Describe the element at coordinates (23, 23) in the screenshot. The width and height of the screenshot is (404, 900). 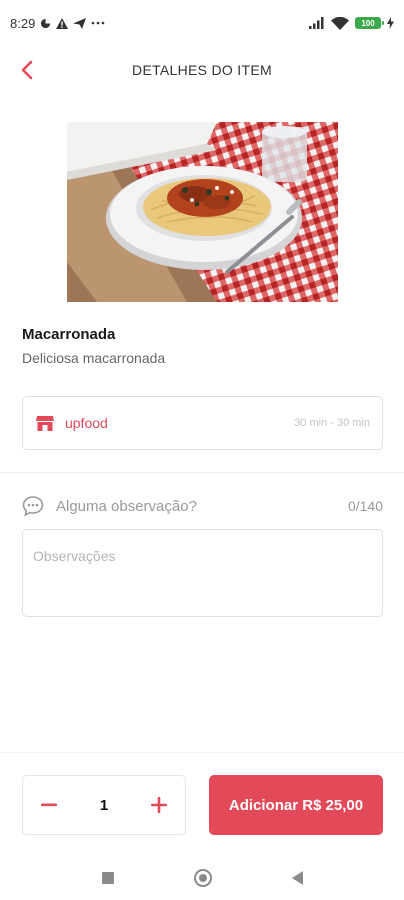
I see `status-time: 8:29` at that location.